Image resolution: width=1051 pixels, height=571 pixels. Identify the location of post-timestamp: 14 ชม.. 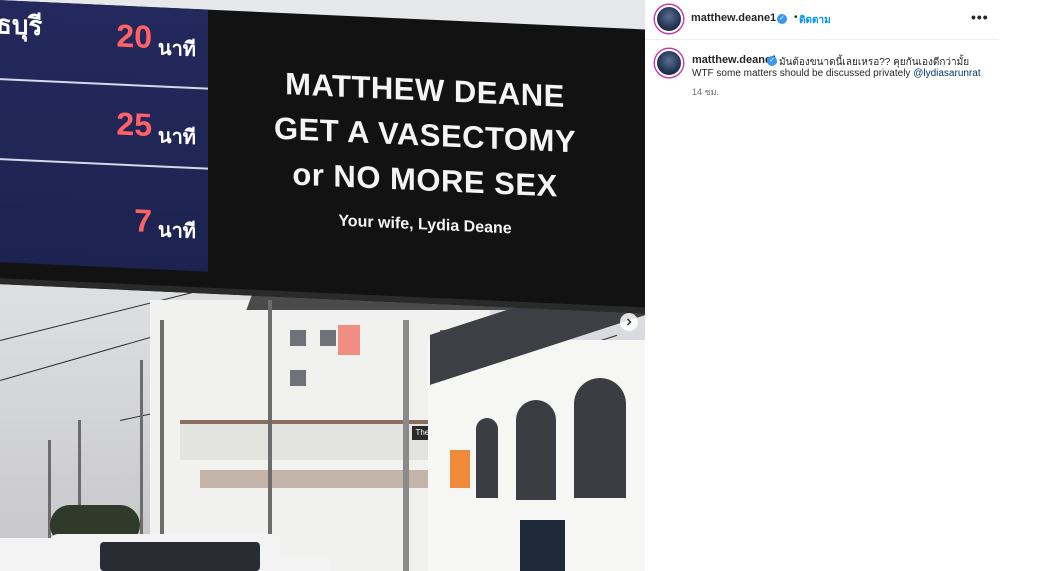
(705, 92).